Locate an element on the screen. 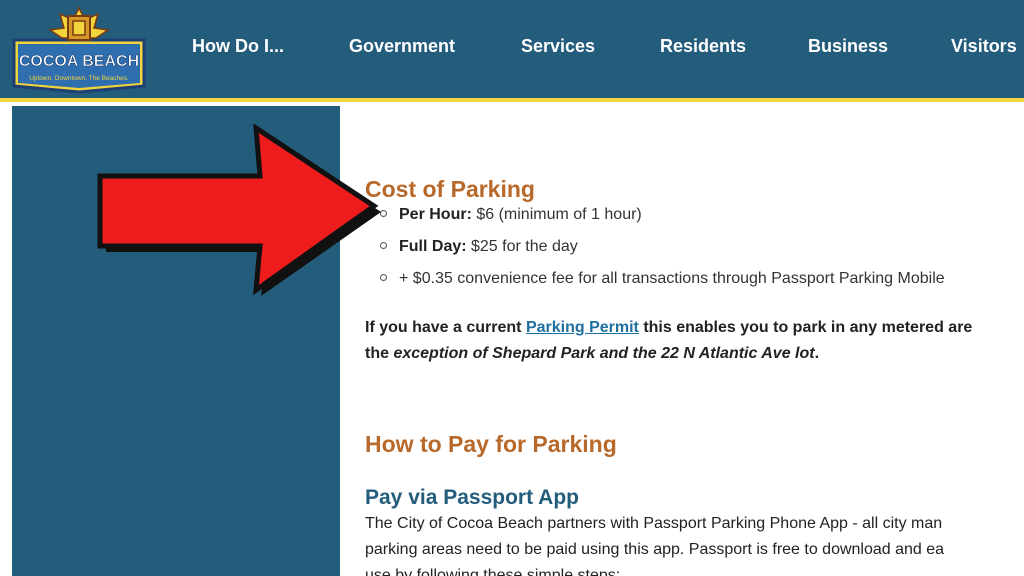  how-to-pay-heading: How to Pay for Parking is located at coordinates (491, 444).